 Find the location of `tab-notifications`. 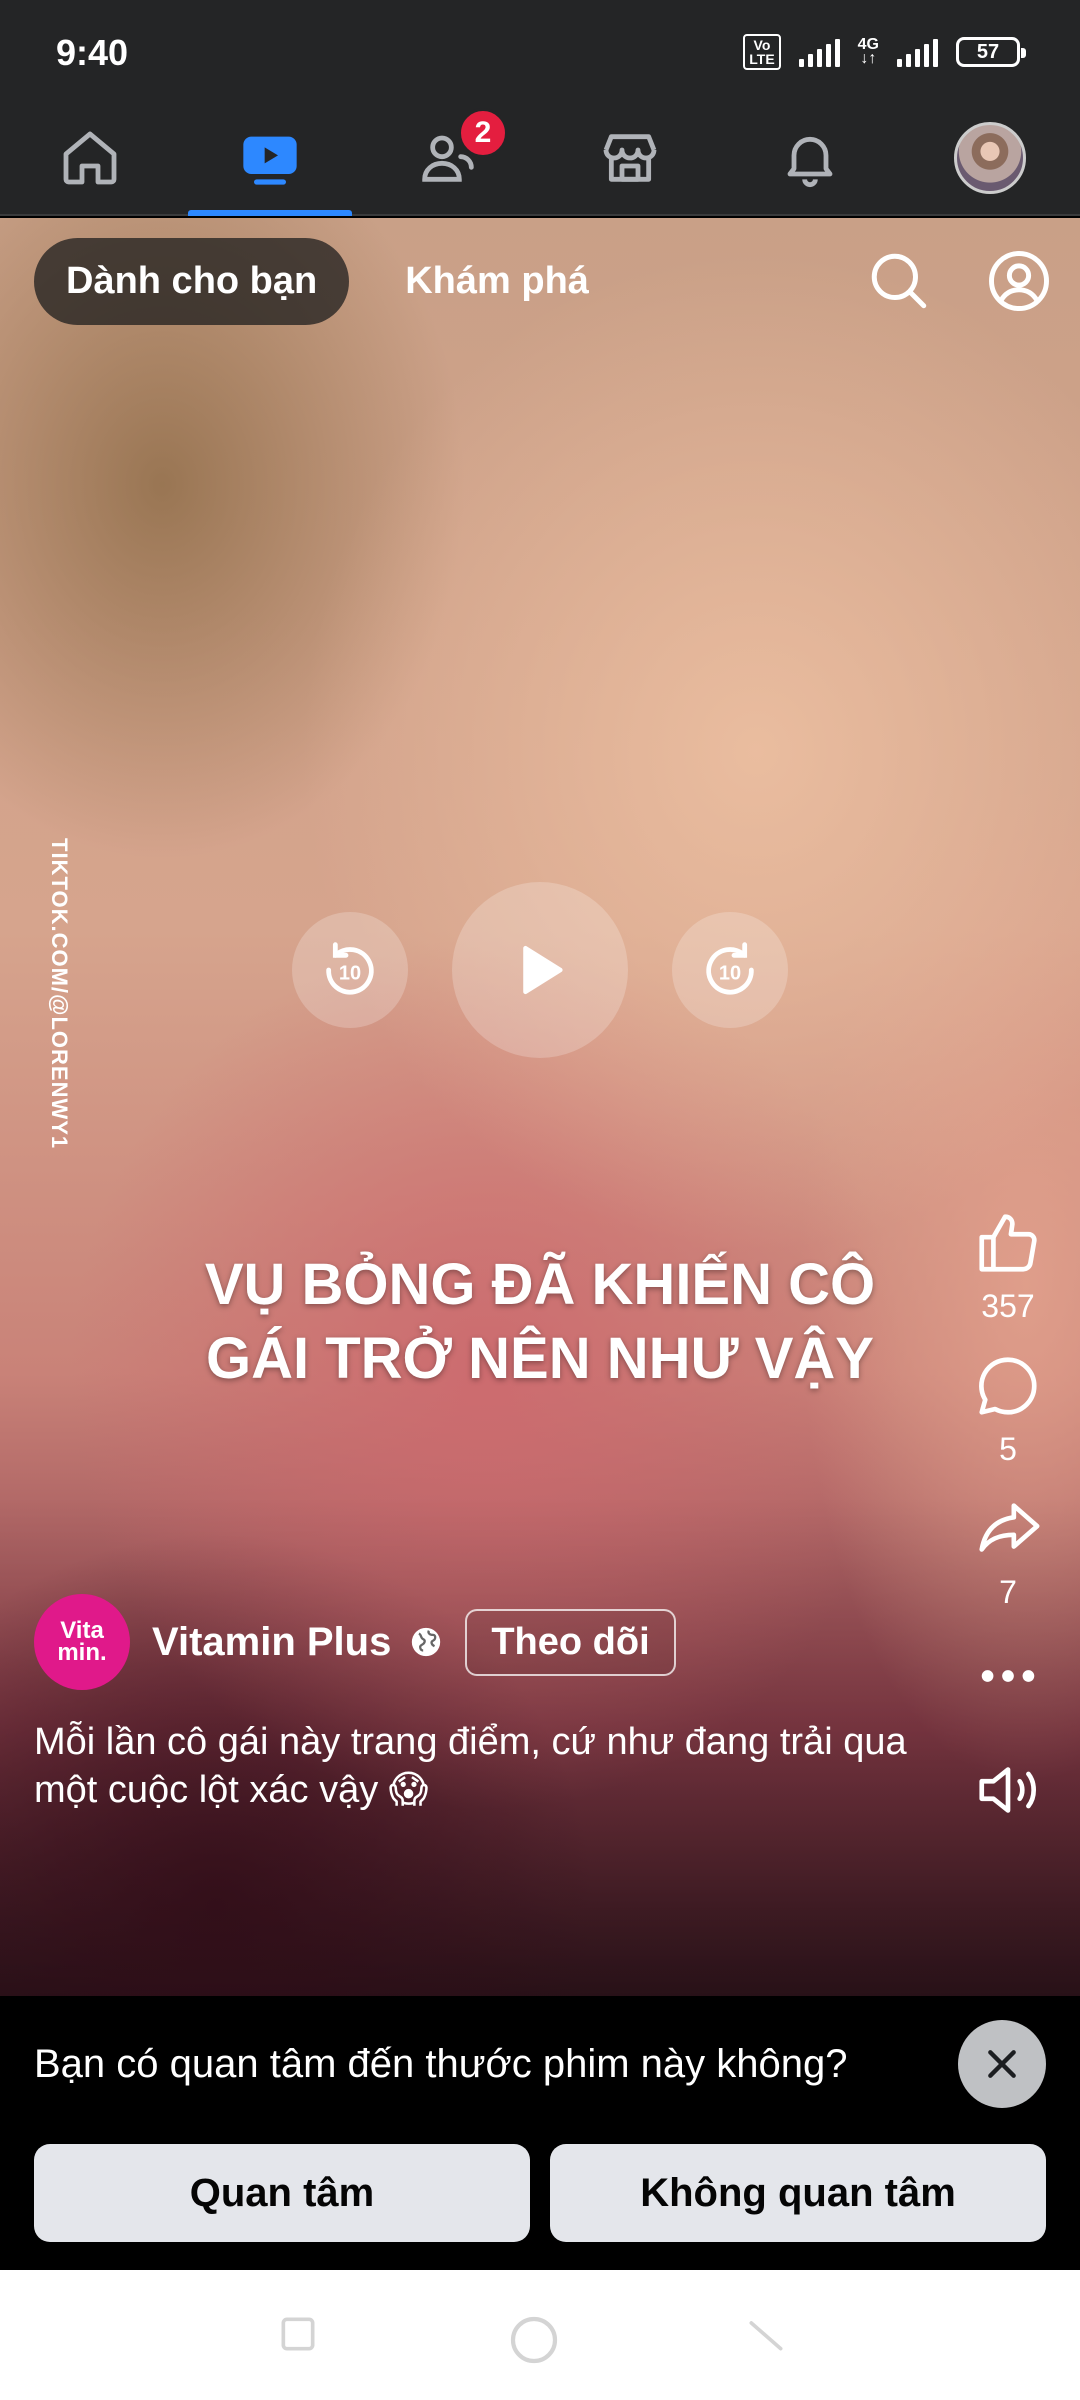

tab-notifications is located at coordinates (810, 158).